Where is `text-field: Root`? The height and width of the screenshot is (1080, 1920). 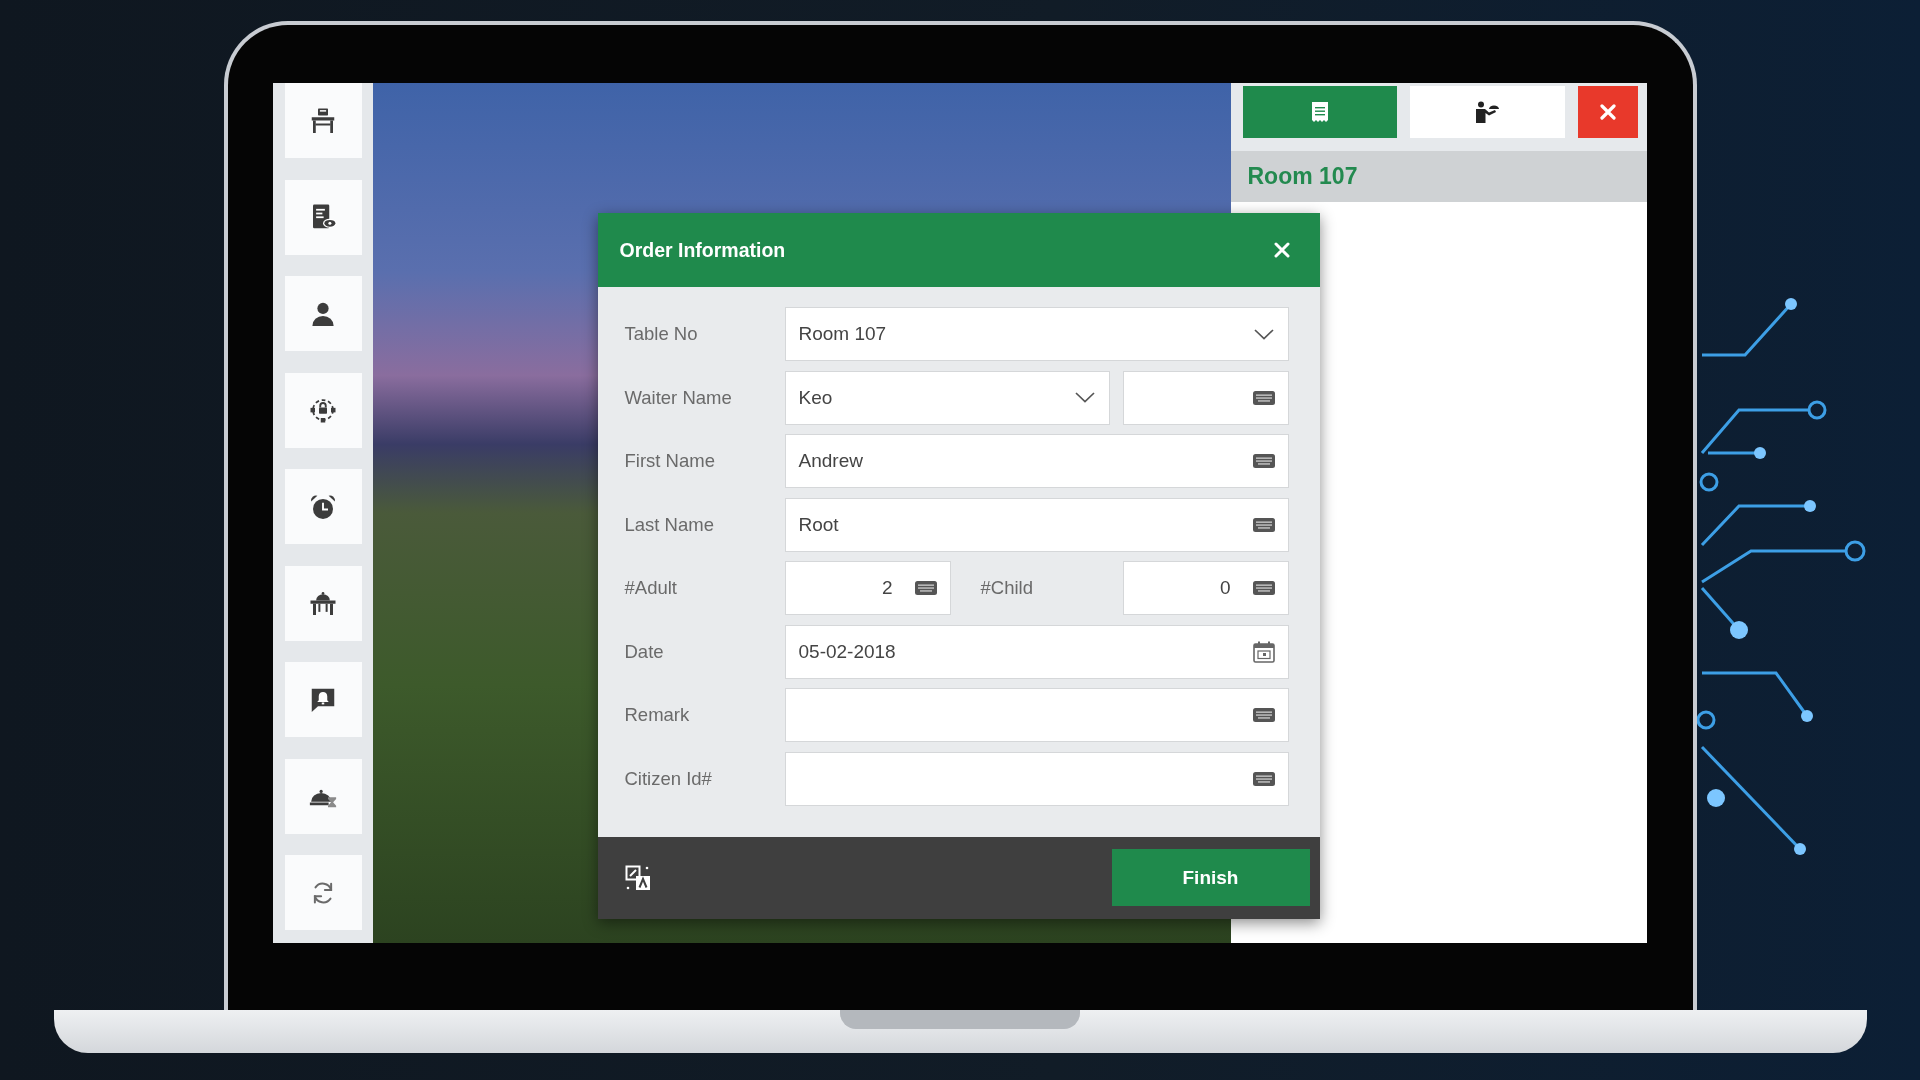 text-field: Root is located at coordinates (1036, 524).